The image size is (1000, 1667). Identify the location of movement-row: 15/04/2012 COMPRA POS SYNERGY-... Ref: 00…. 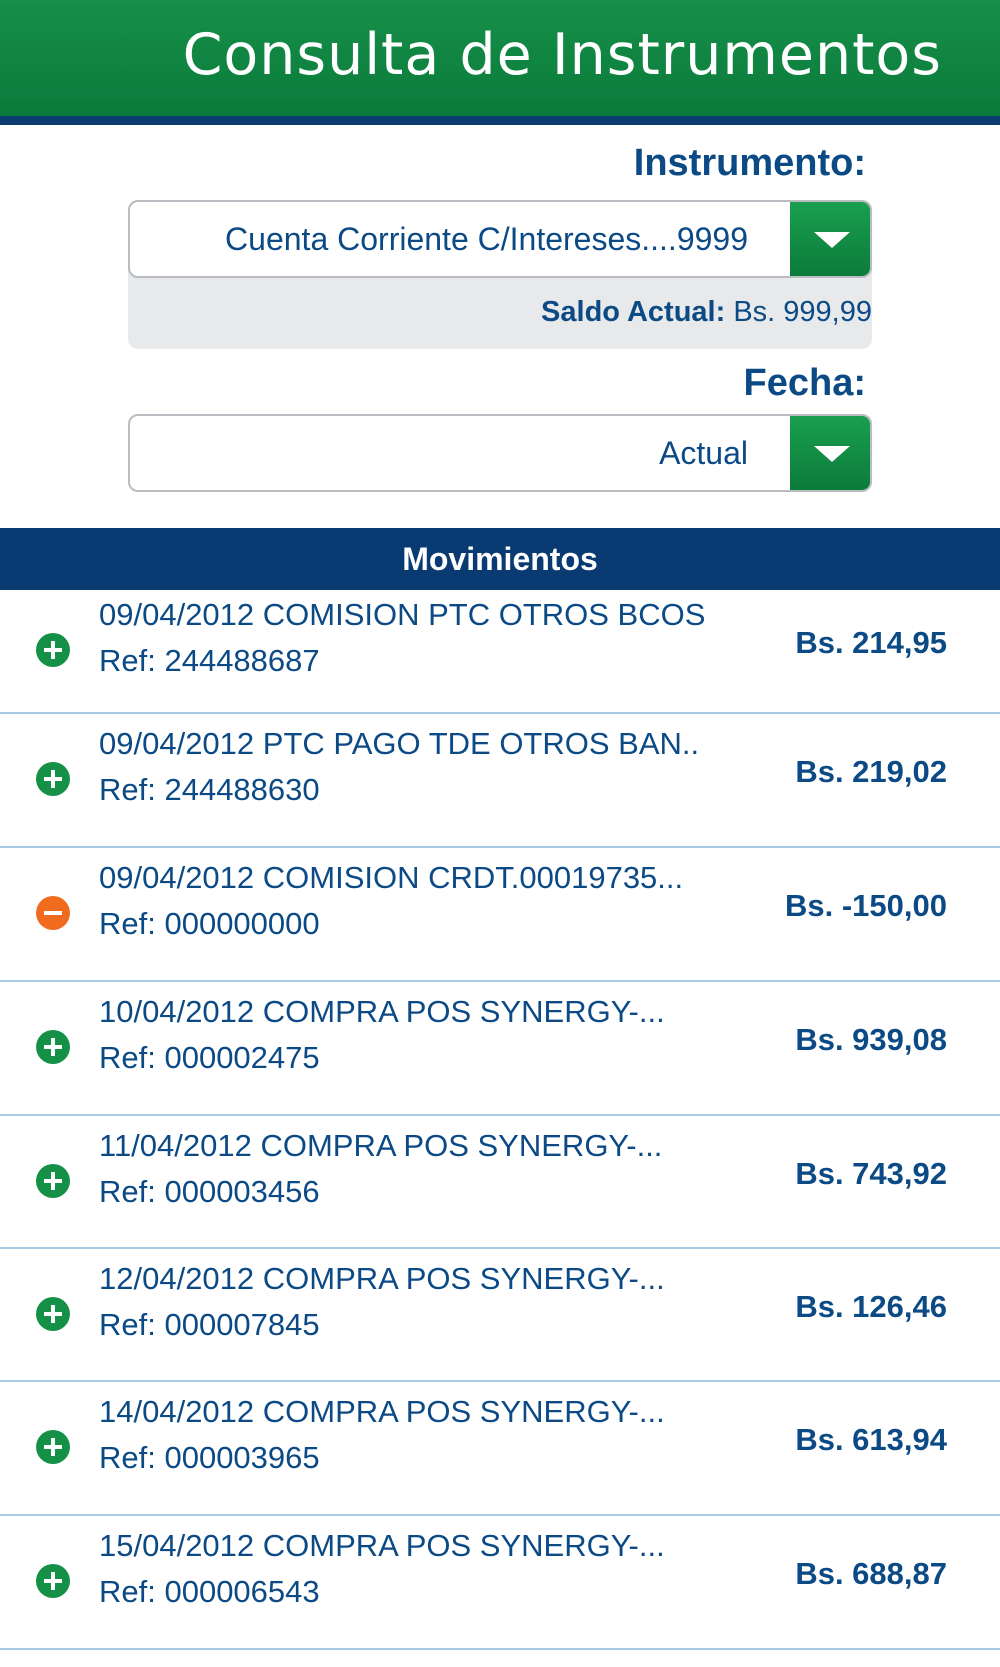
(500, 1583).